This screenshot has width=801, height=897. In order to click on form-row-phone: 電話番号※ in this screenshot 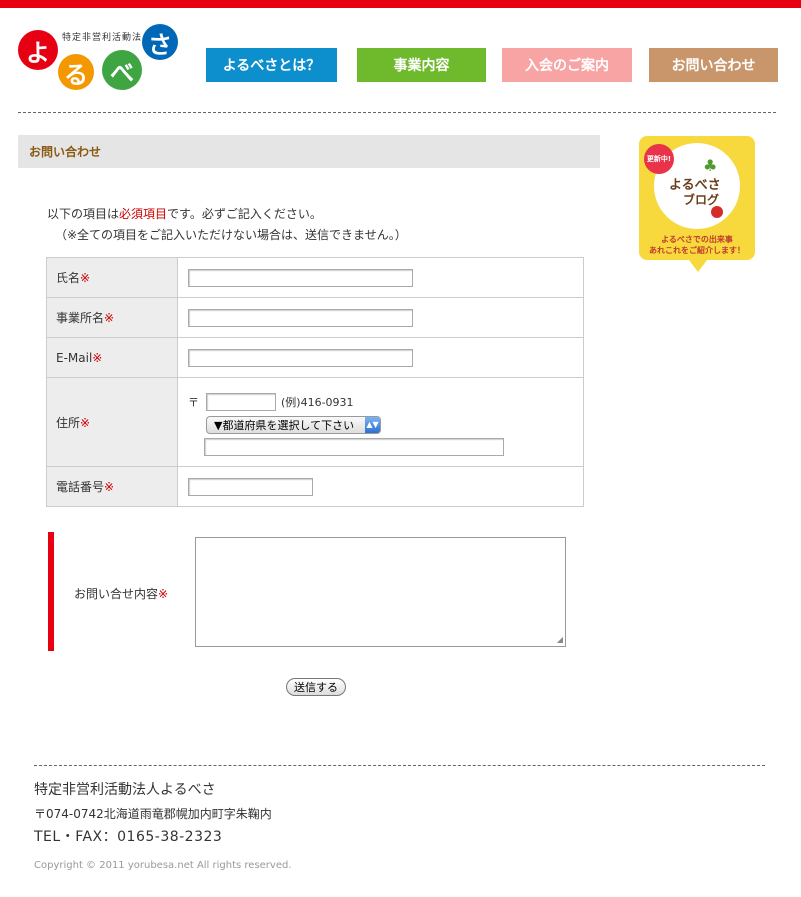, I will do `click(315, 486)`.